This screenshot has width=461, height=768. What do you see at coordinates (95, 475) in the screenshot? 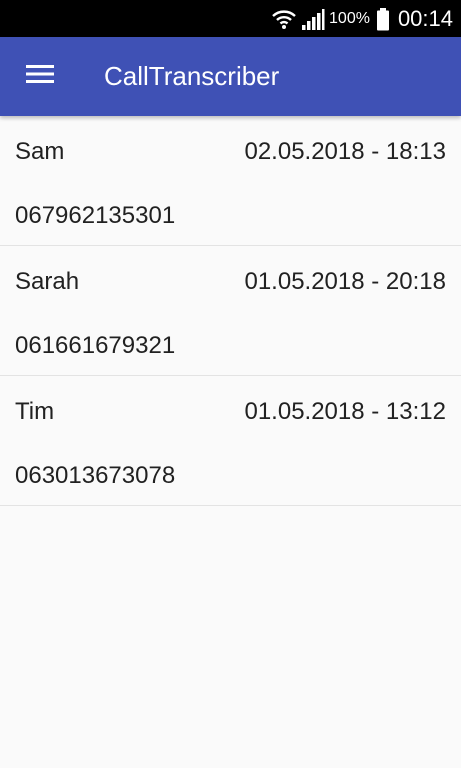
I see `caller-number: 063013673078` at bounding box center [95, 475].